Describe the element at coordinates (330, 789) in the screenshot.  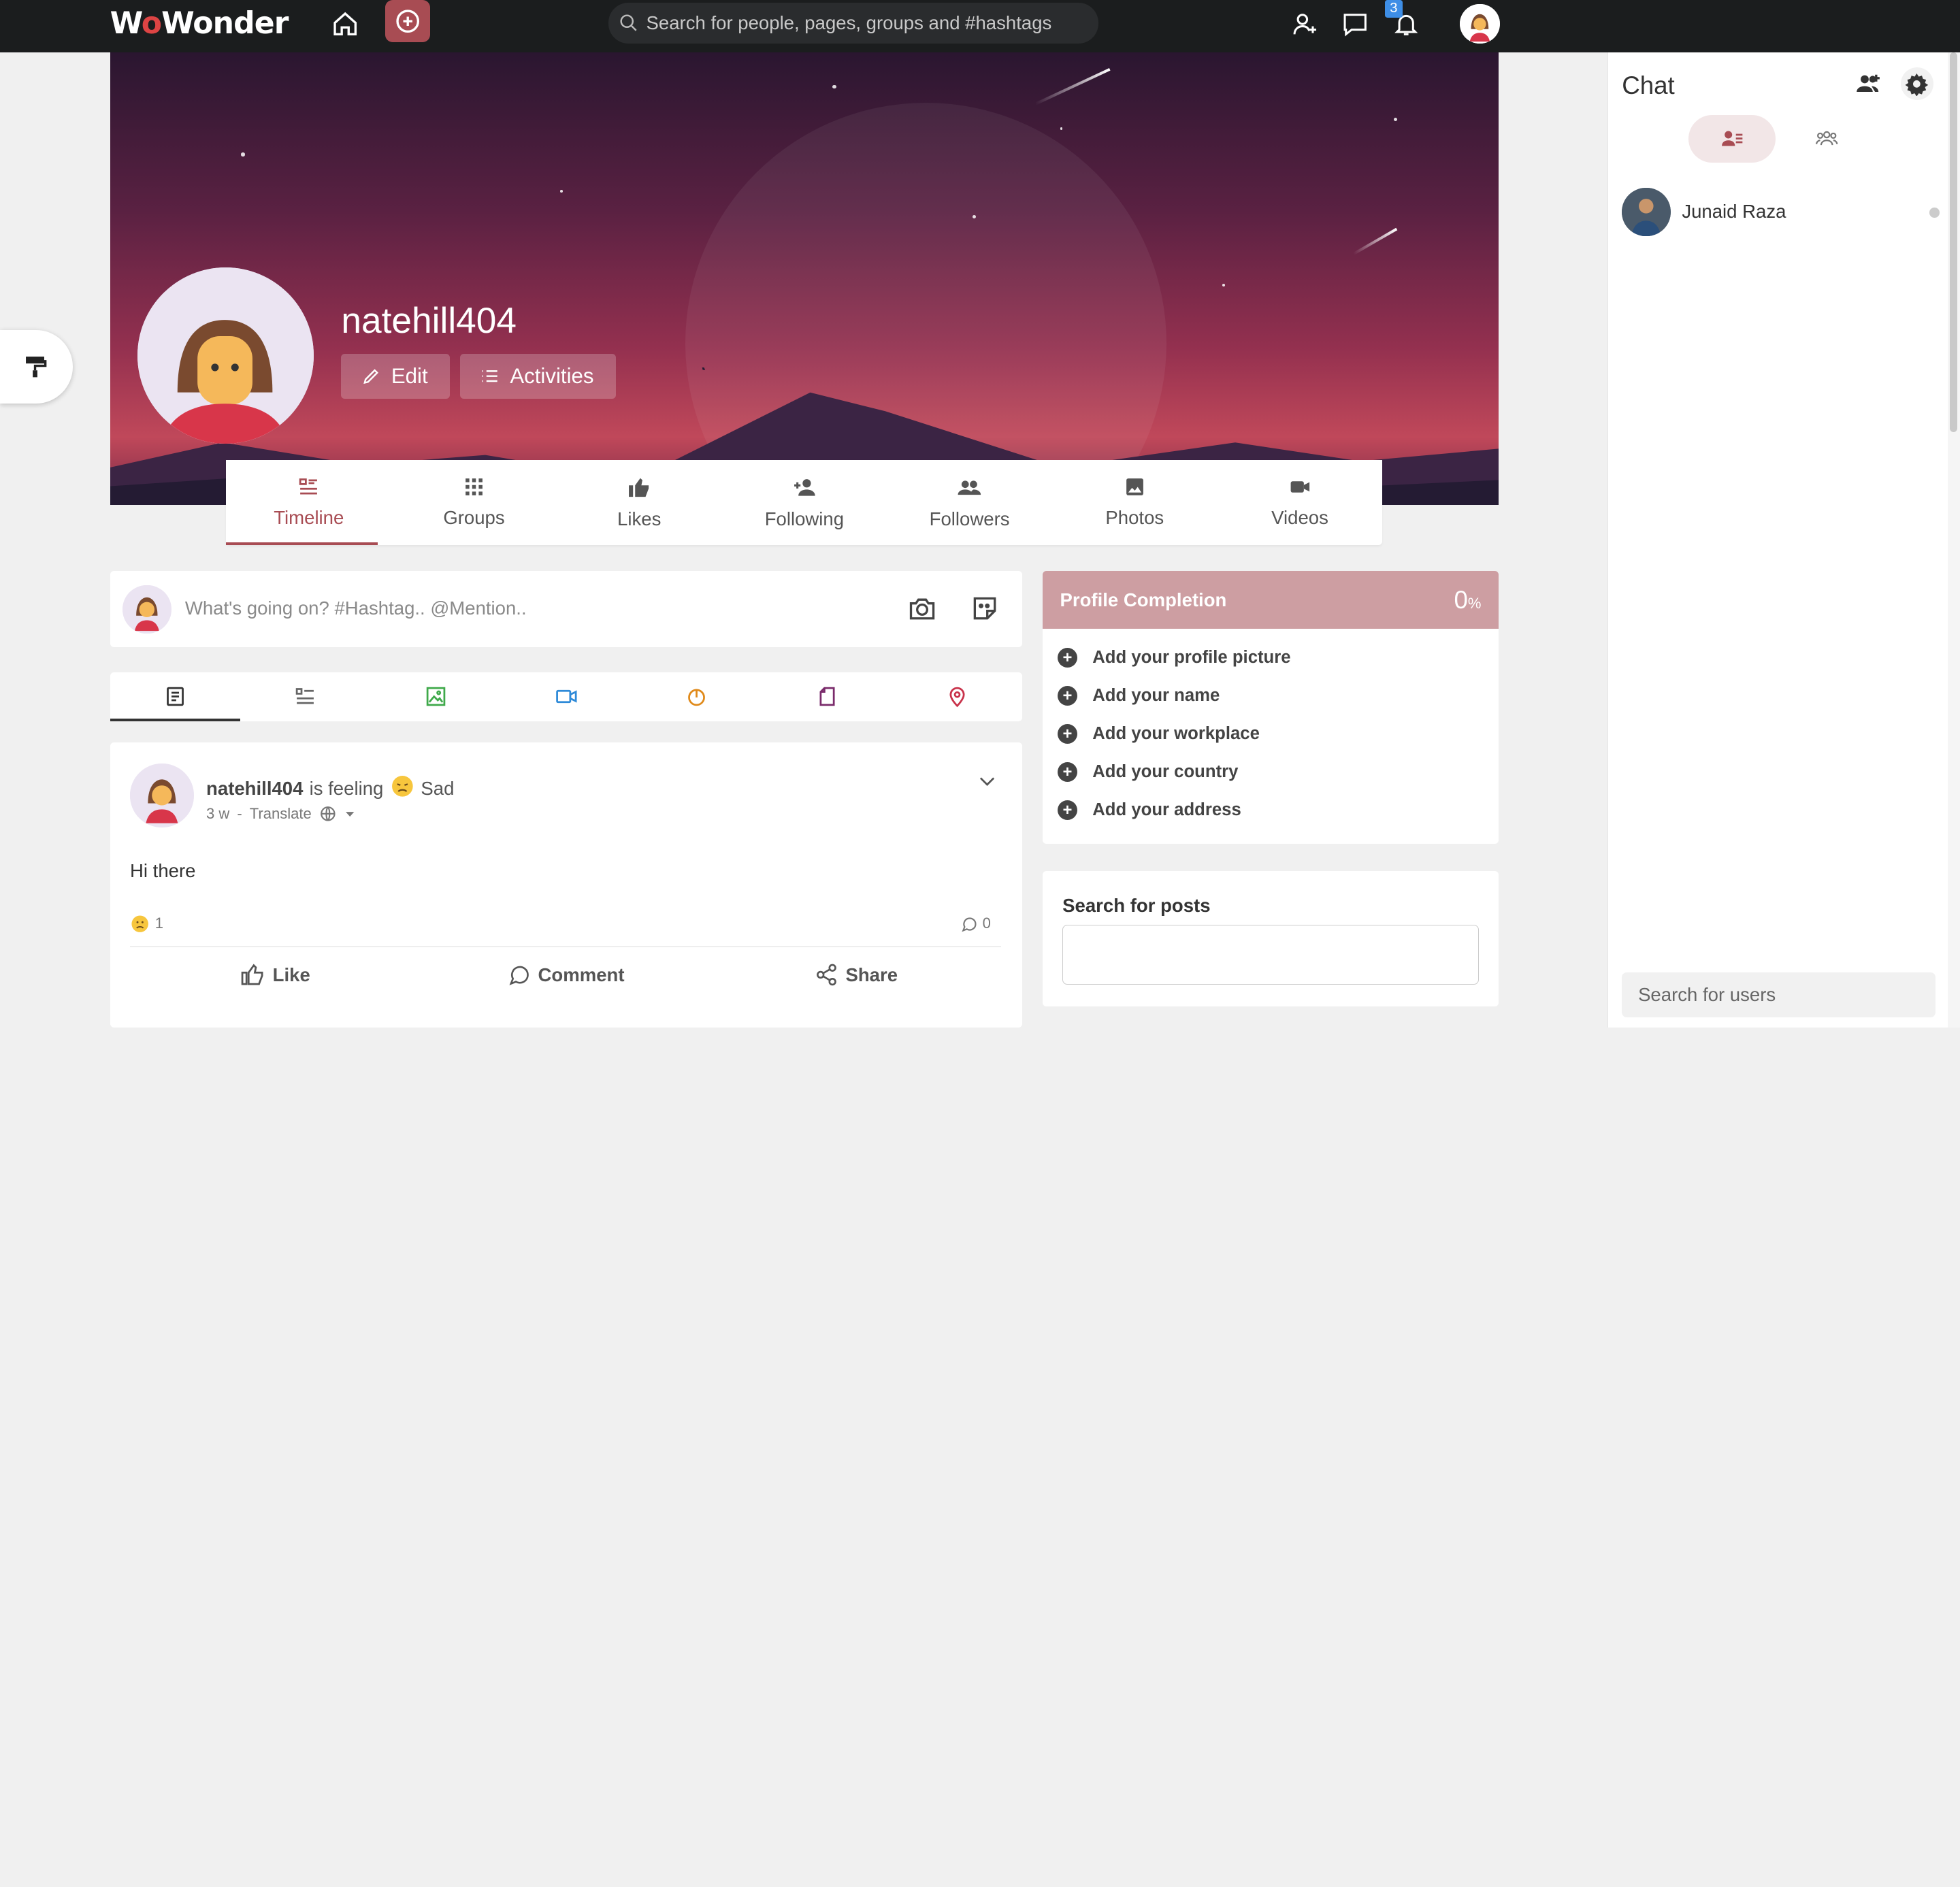
I see `post-header: natehill404 is feeling Sad` at that location.